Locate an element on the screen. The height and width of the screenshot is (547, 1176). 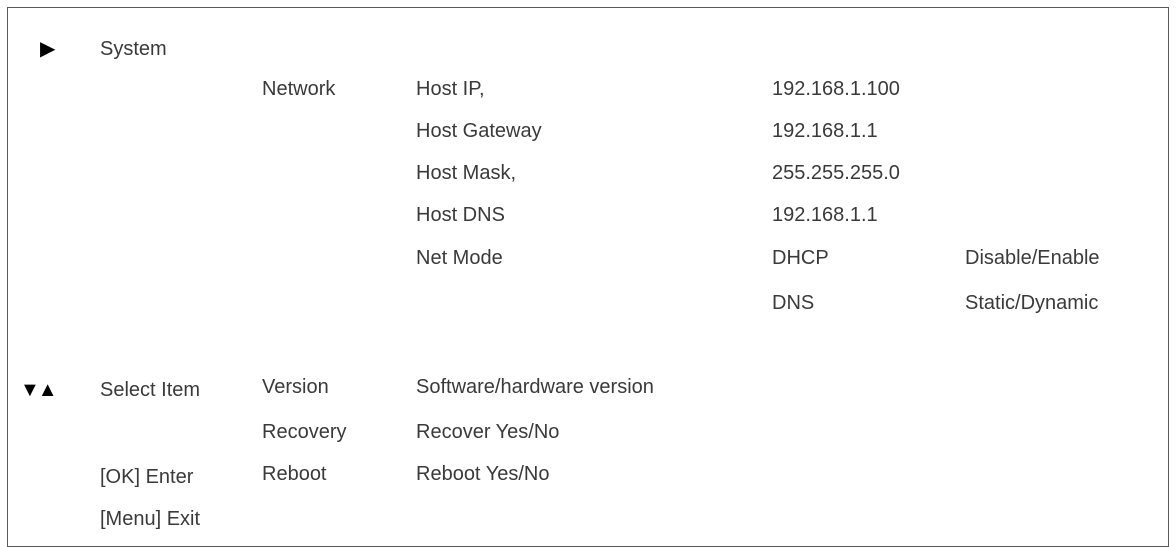
version-value: Software/hardware version is located at coordinates (535, 387).